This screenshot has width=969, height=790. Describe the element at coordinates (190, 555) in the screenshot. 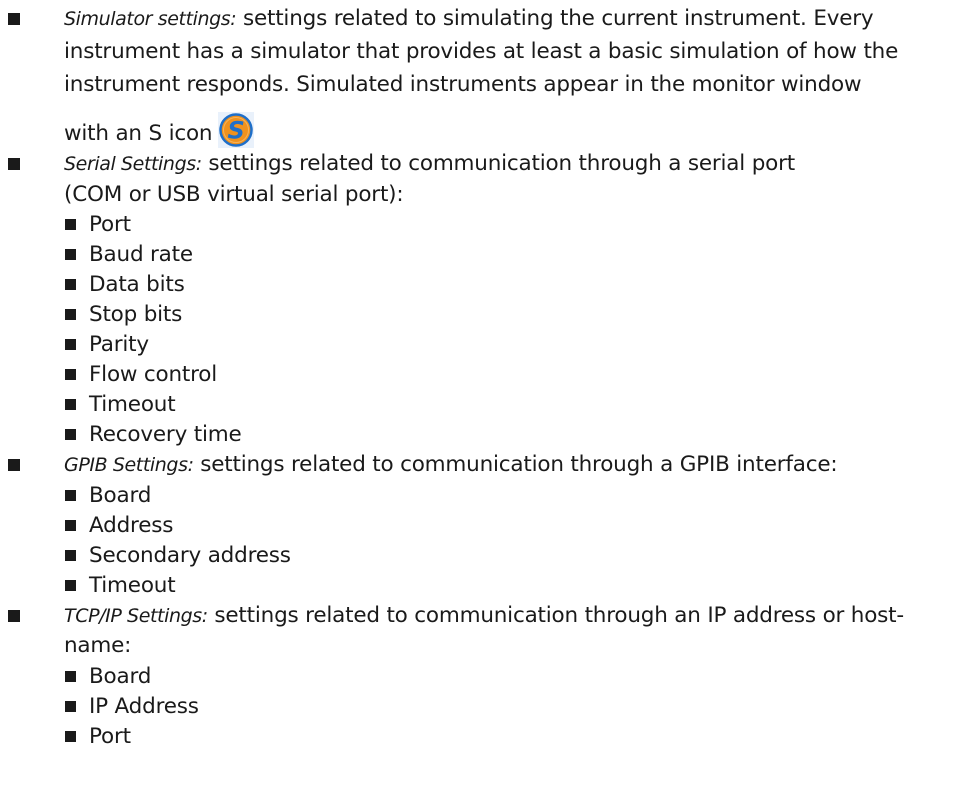

I see `list-item: Secondary address` at that location.